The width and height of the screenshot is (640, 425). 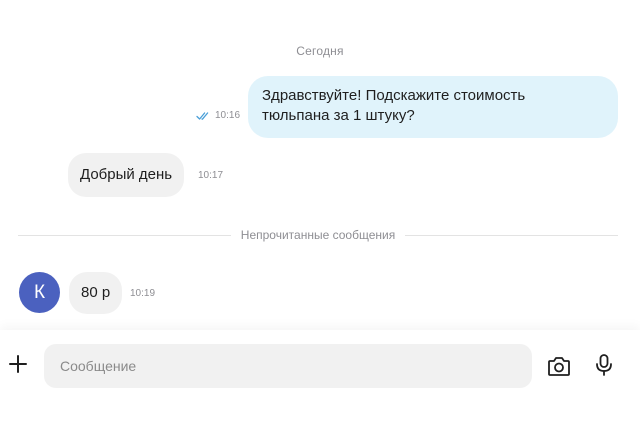 I want to click on message-text: 80 р, so click(x=96, y=292).